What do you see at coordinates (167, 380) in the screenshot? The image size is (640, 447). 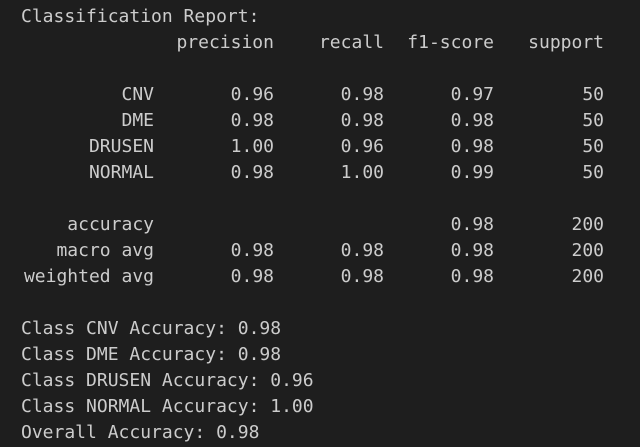 I see `class-accuracy-line: Class DRUSEN Accuracy: 0.96` at bounding box center [167, 380].